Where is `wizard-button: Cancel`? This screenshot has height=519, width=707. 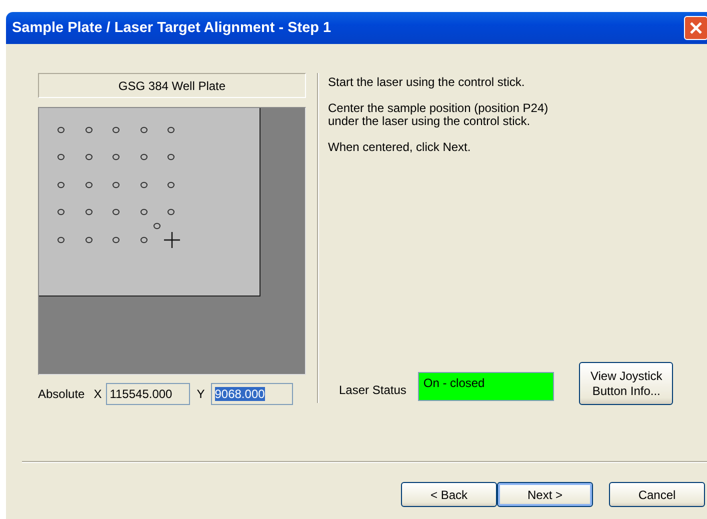
wizard-button: Cancel is located at coordinates (657, 494).